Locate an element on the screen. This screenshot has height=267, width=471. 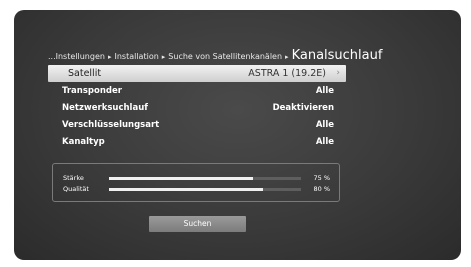
menu-row-label: Satellit is located at coordinates (85, 73).